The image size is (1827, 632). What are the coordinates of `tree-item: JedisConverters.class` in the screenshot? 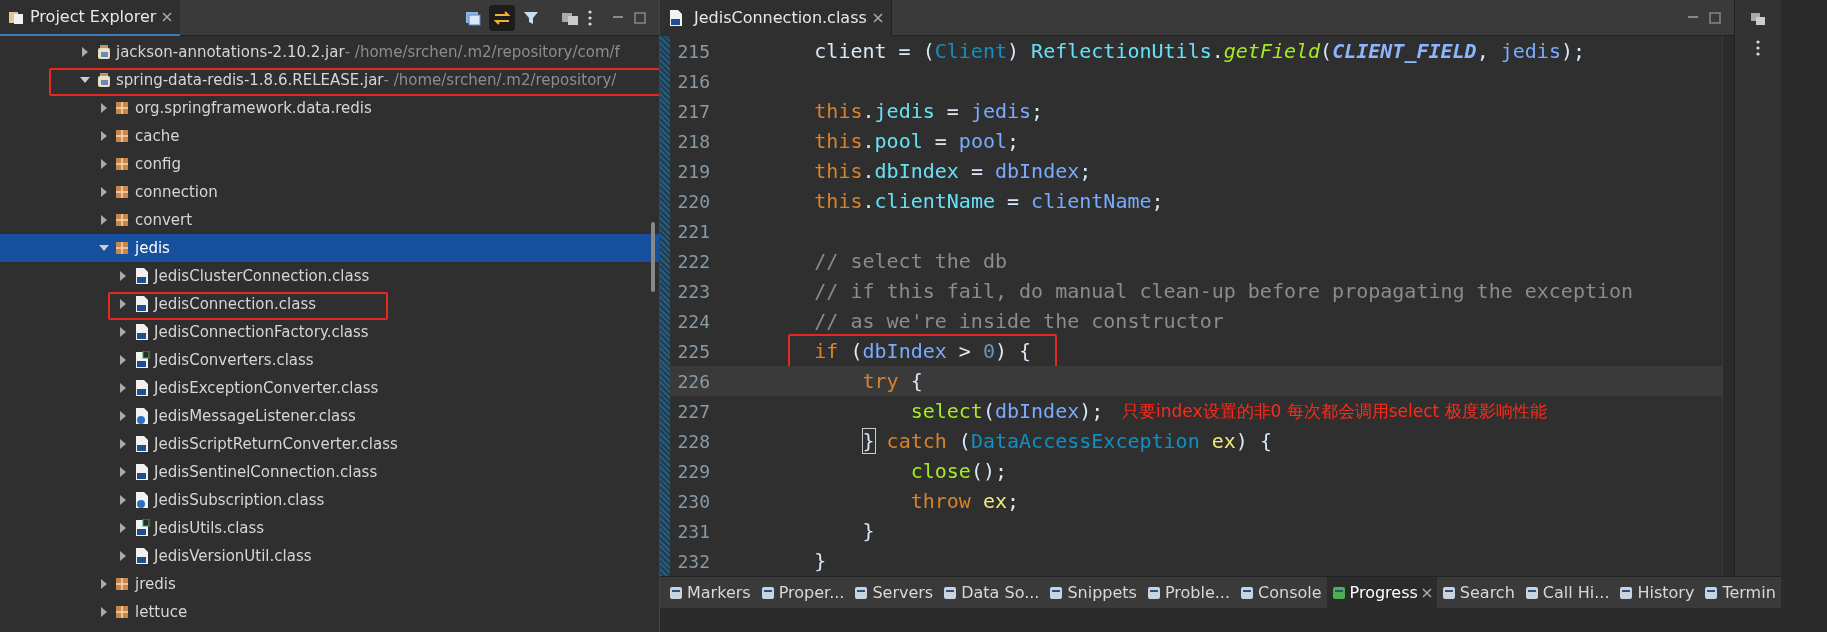 It's located at (329, 360).